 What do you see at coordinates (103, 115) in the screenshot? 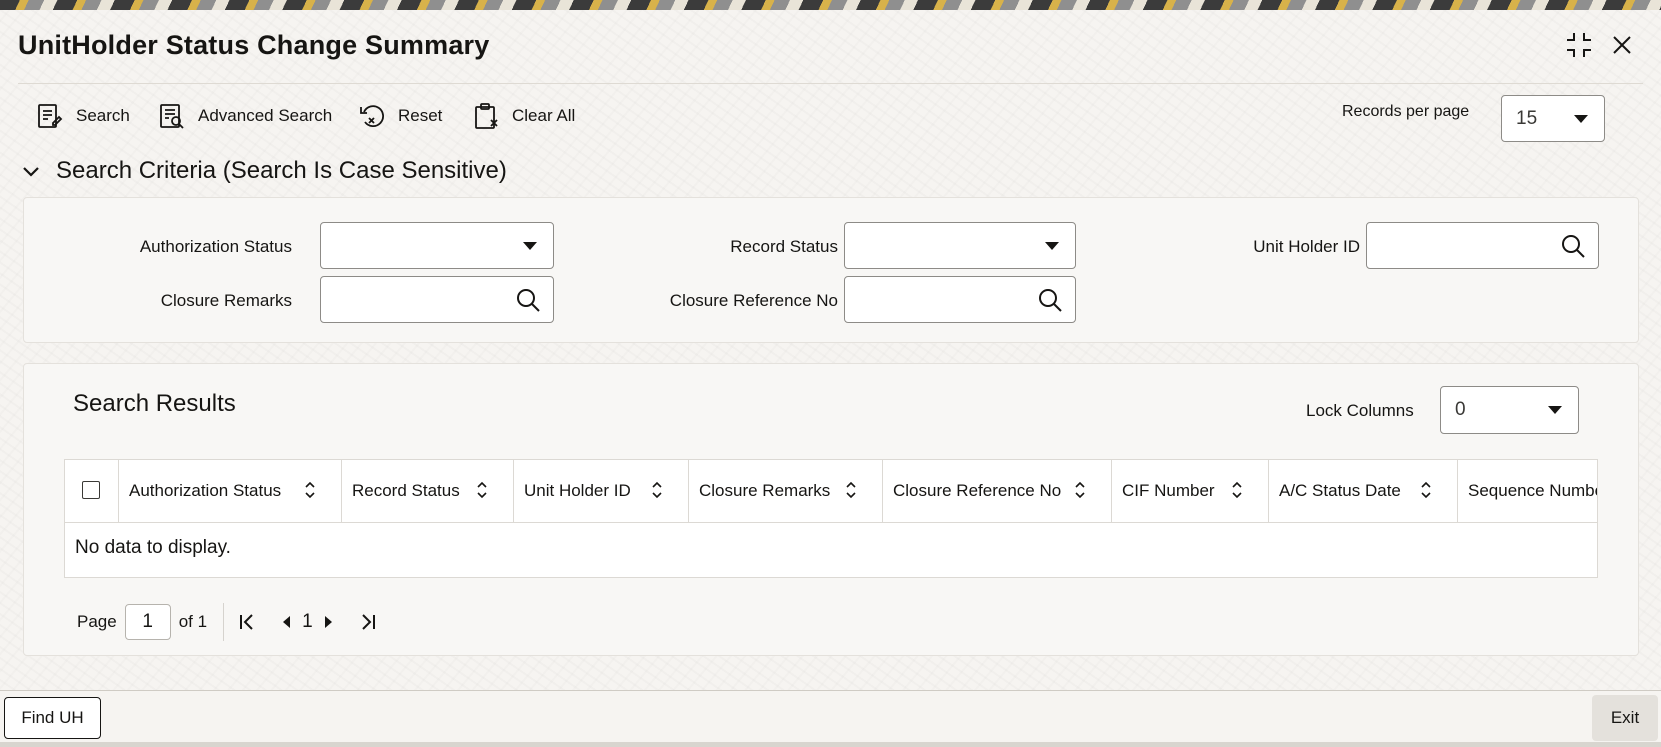
I see `search-button-label: Search` at bounding box center [103, 115].